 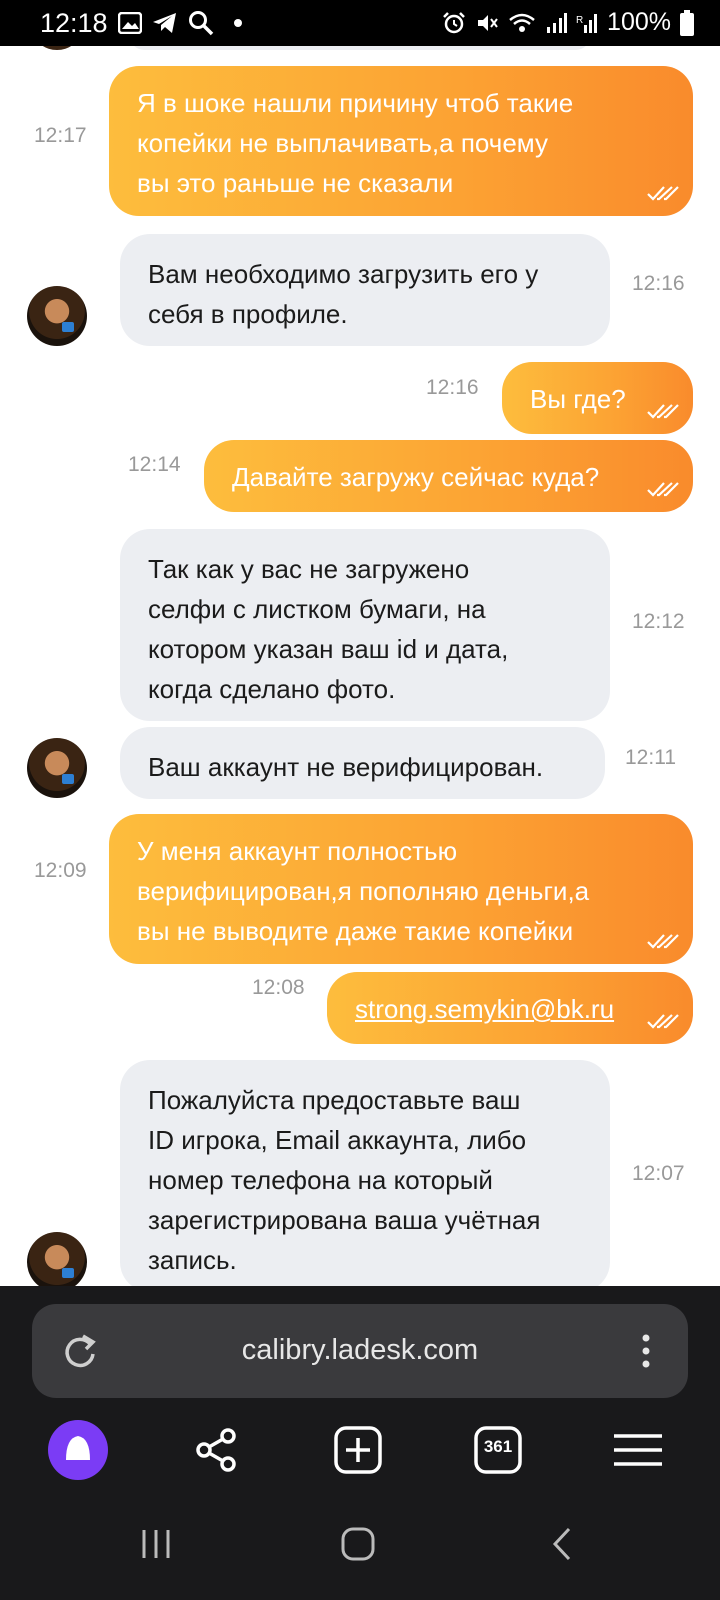 I want to click on message-text-line: Вам необходимо загрузить его у, so click(x=343, y=274).